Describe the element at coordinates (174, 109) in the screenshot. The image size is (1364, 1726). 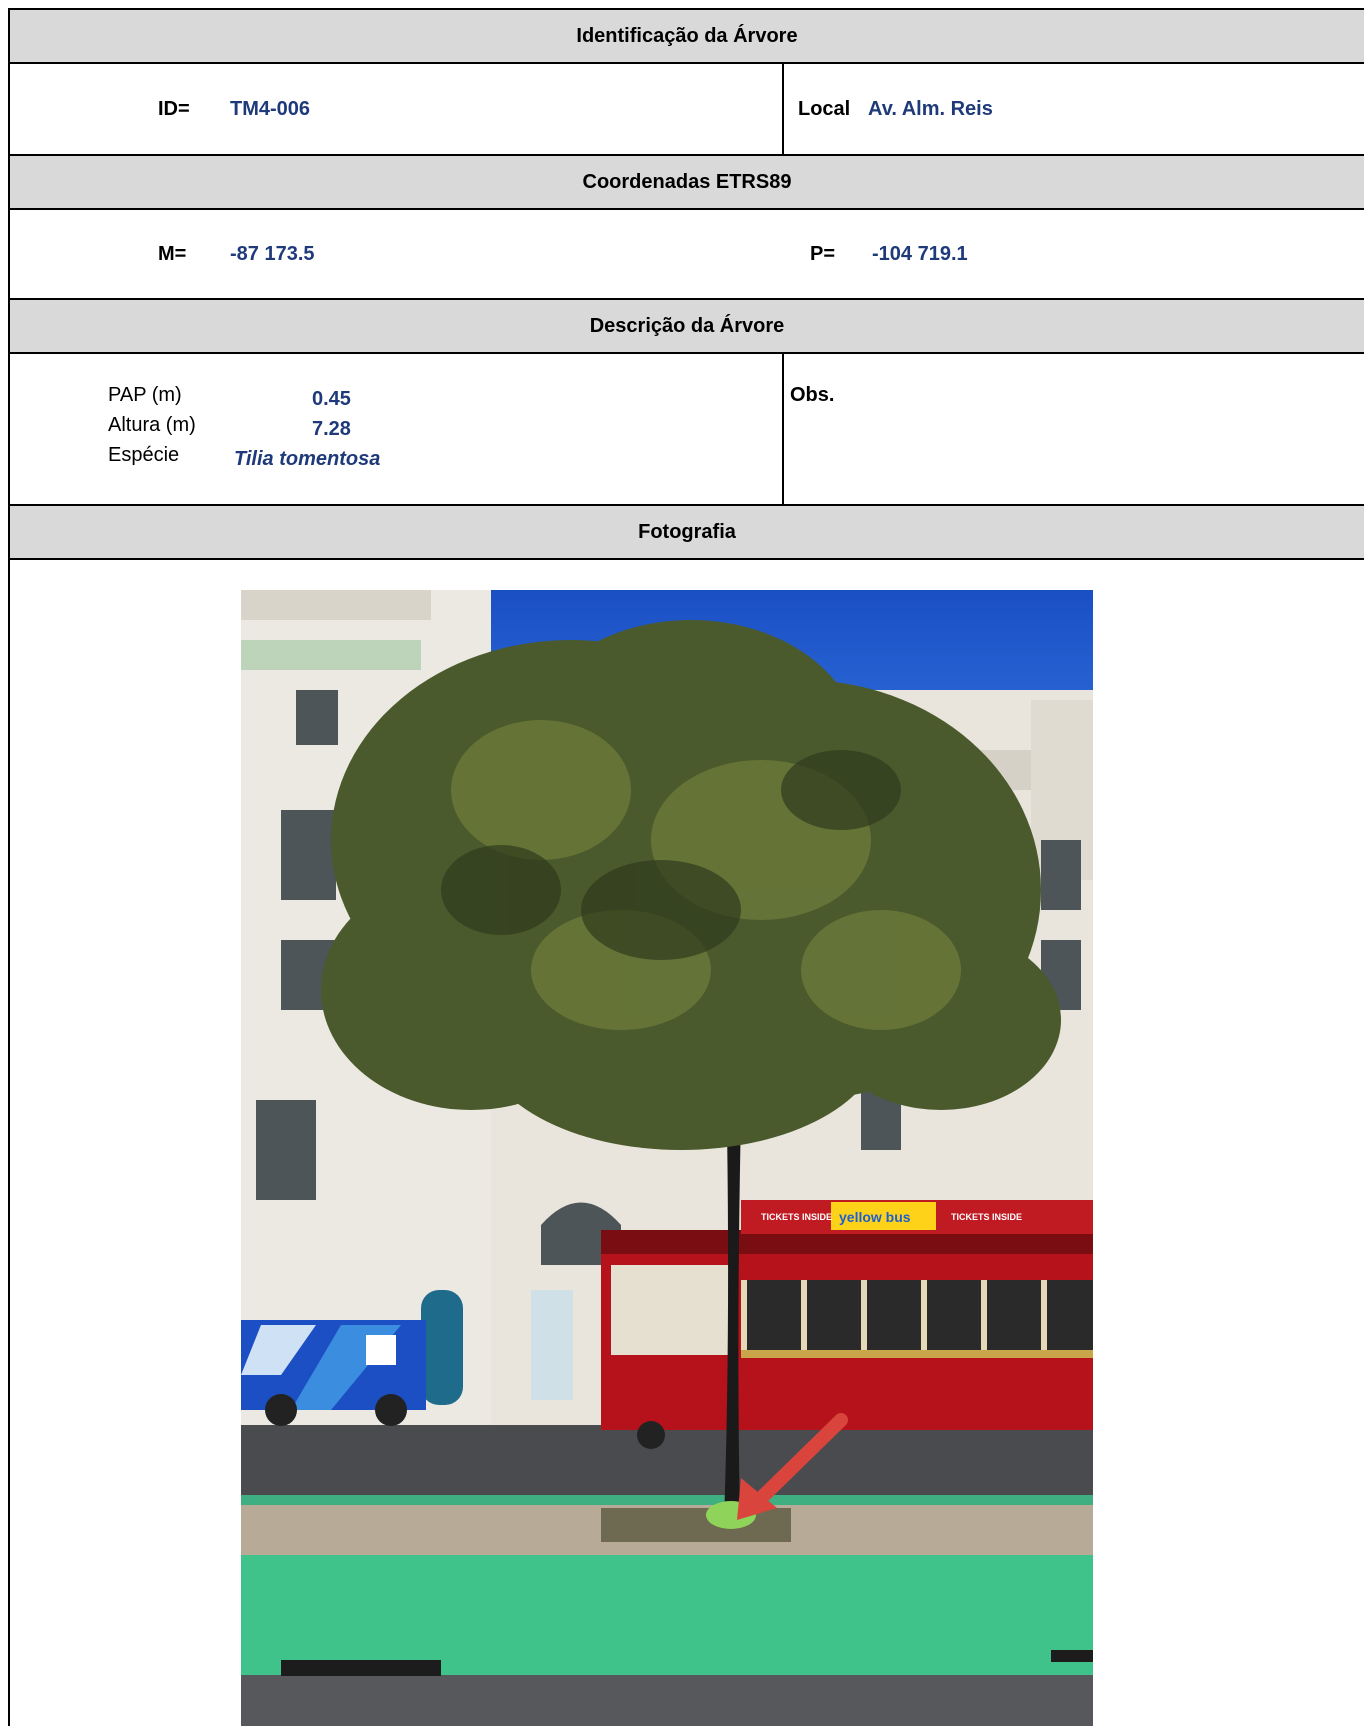
I see `id-label: ID=` at that location.